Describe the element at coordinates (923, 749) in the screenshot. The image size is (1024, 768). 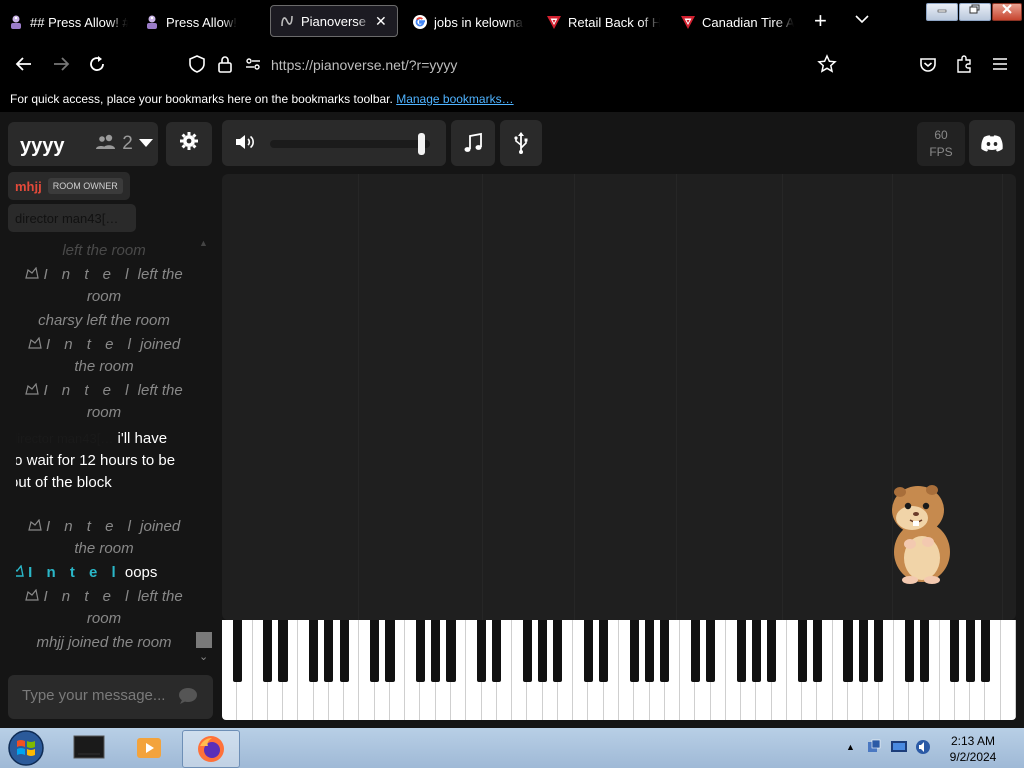
I see `tray-volume-icon` at that location.